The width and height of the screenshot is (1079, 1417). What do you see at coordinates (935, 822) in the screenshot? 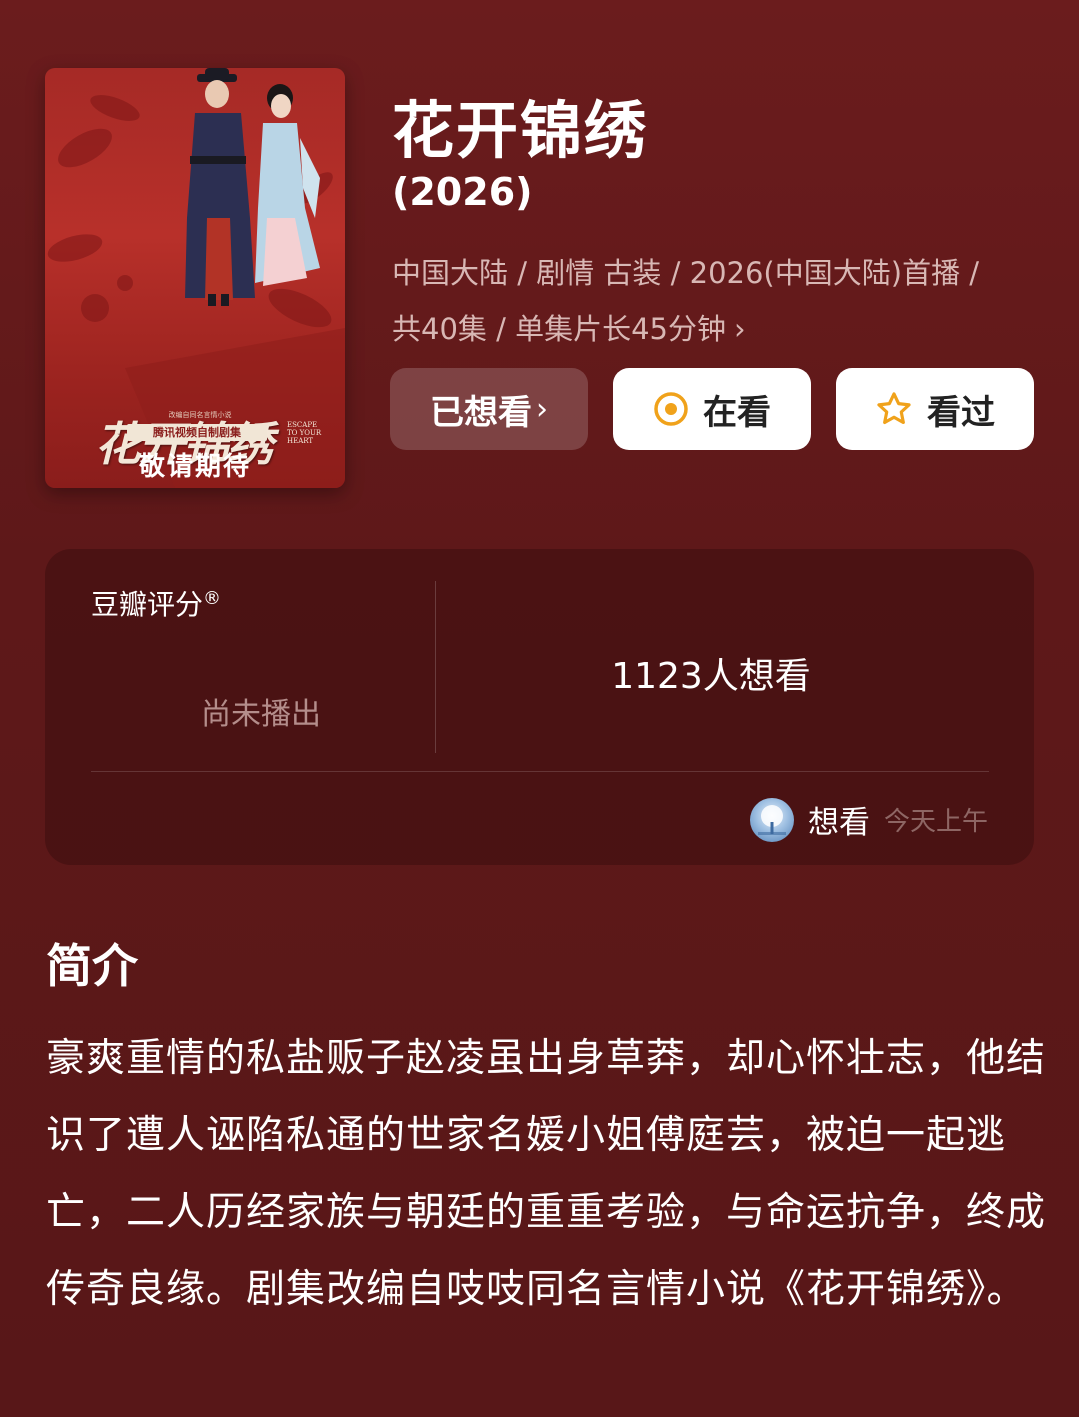
I see `activity-time: 今天上午` at bounding box center [935, 822].